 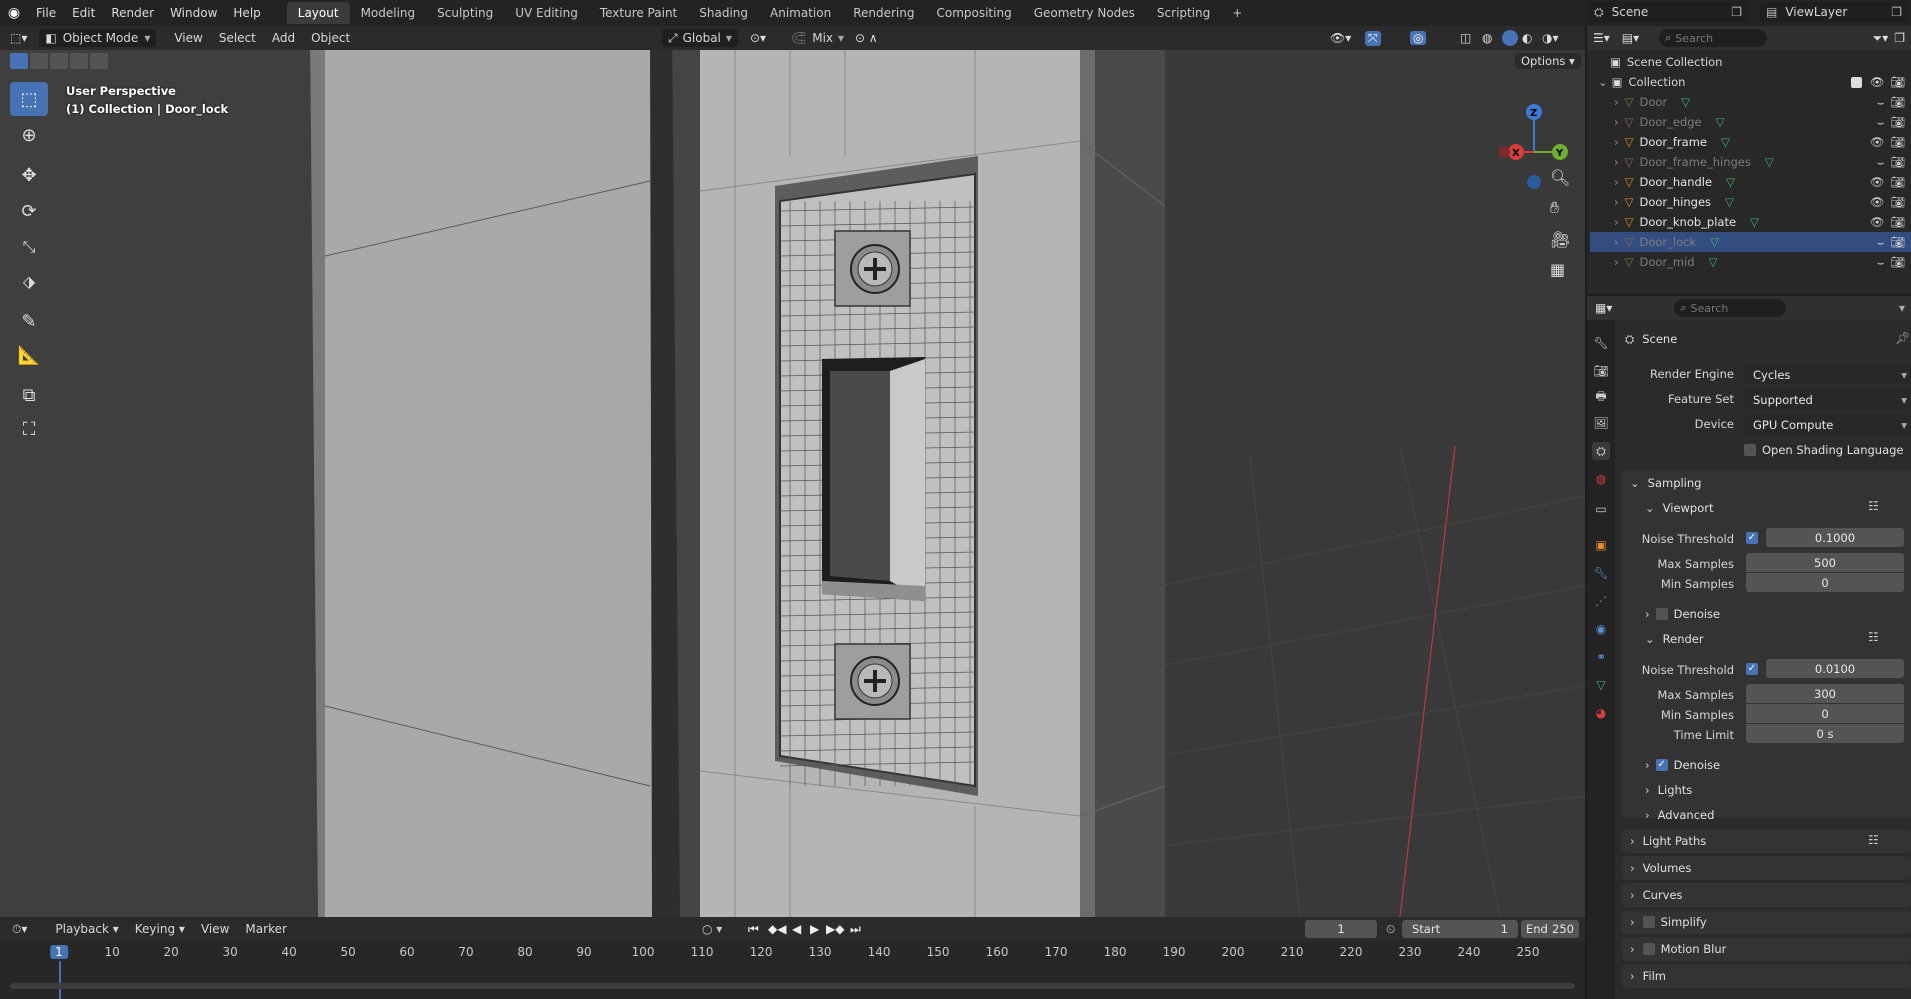 What do you see at coordinates (1750, 262) in the screenshot?
I see `outliner-item-door-mid: › ▽ Door_mid ▽ ⌣ 📷︎` at bounding box center [1750, 262].